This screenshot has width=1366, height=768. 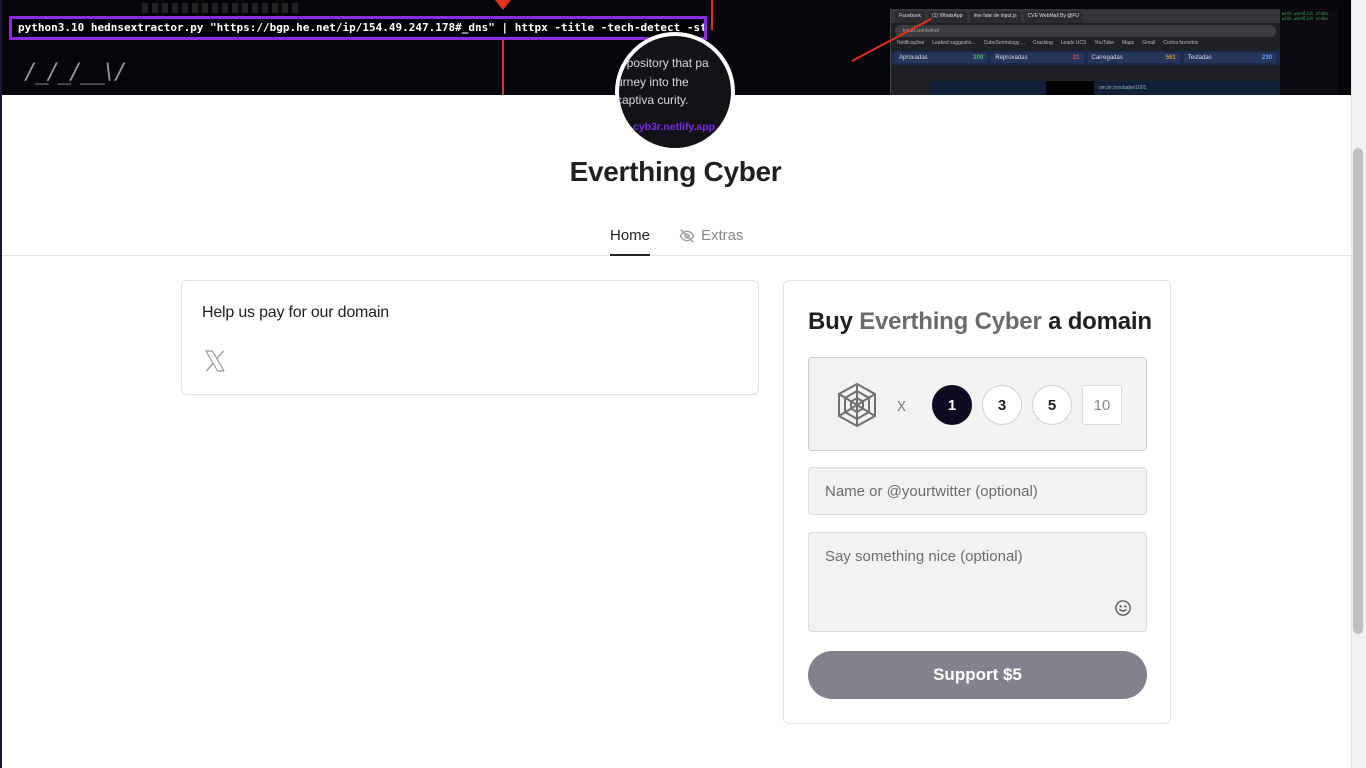 What do you see at coordinates (1002, 405) in the screenshot?
I see `quantity-option-3: 3` at bounding box center [1002, 405].